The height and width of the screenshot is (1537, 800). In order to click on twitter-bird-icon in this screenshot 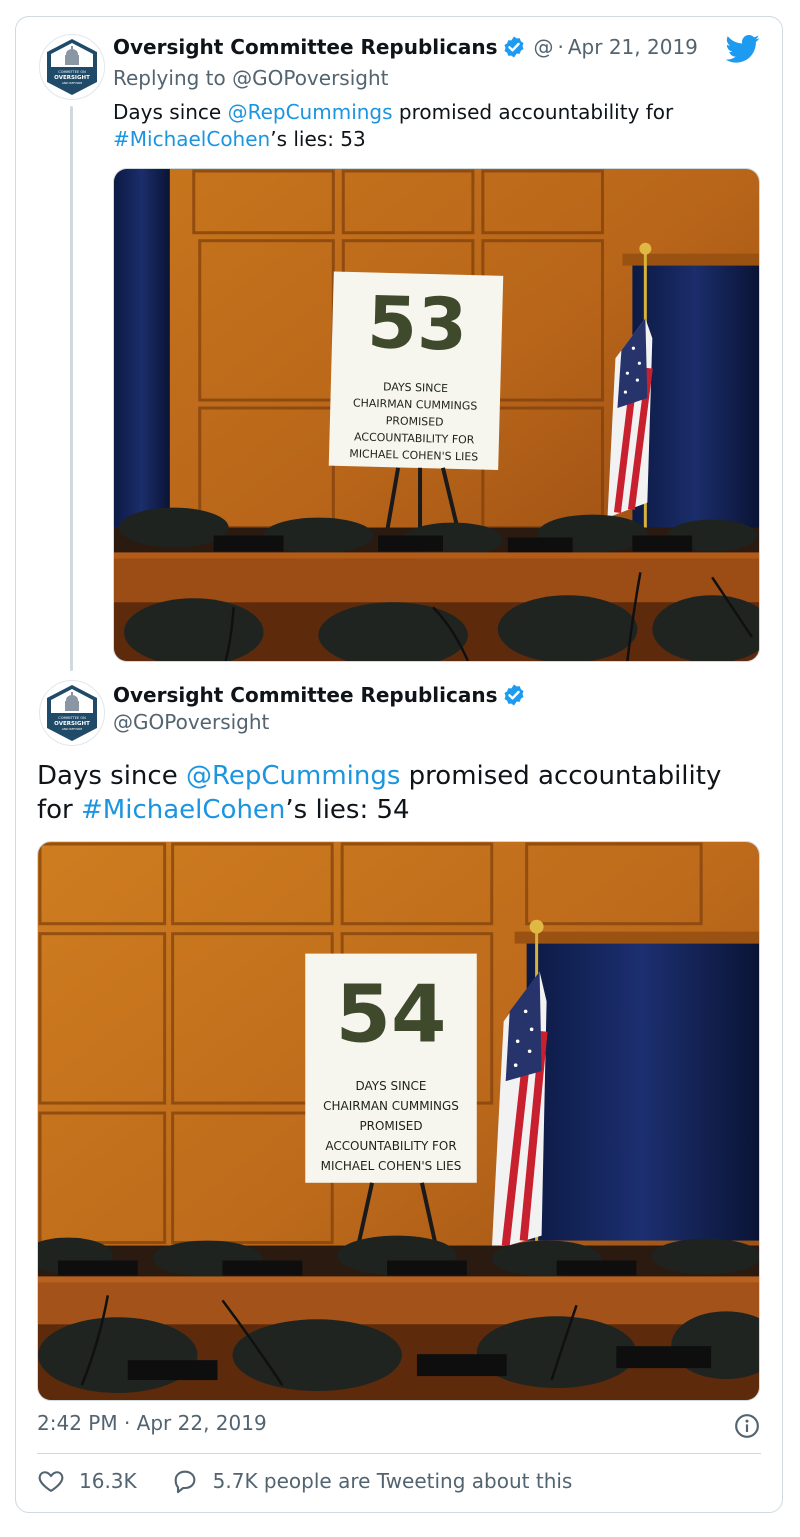, I will do `click(743, 49)`.